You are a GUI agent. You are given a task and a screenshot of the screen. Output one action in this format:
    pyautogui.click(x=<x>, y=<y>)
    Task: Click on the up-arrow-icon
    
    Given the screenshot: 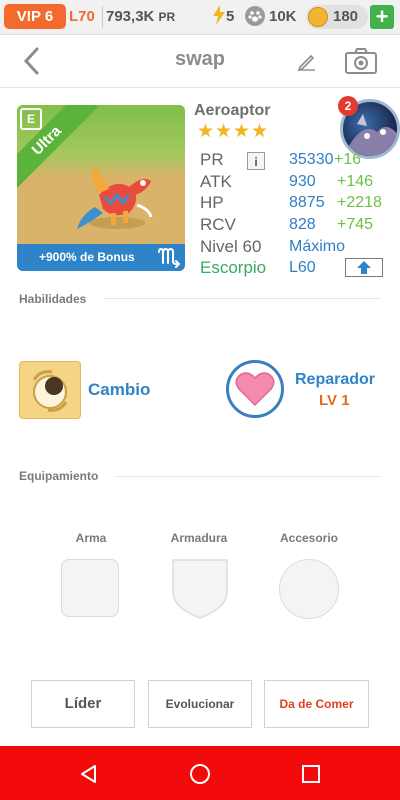 What is the action you would take?
    pyautogui.click(x=364, y=267)
    